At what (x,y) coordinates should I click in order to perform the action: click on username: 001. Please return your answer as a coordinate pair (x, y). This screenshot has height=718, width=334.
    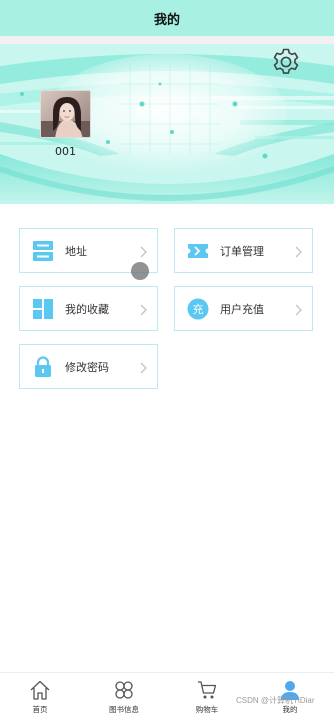
    Looking at the image, I should click on (65, 151).